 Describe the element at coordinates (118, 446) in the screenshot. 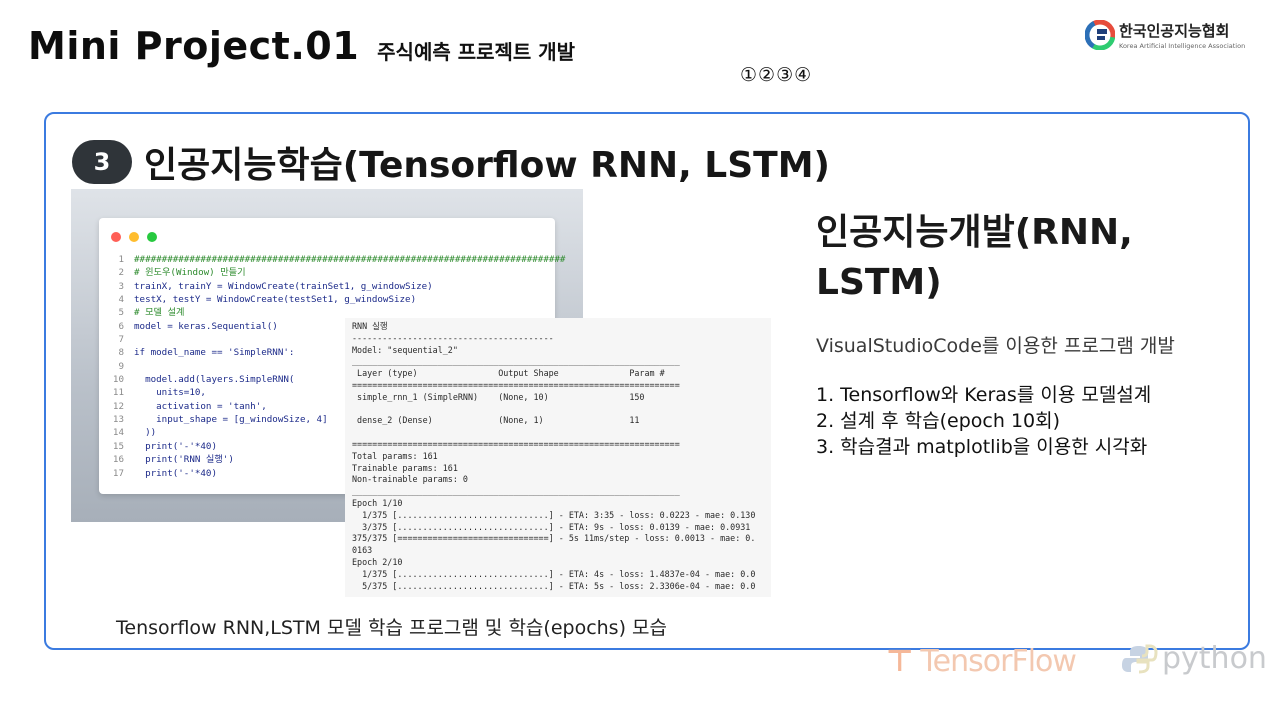

I see `line-number: 15` at that location.